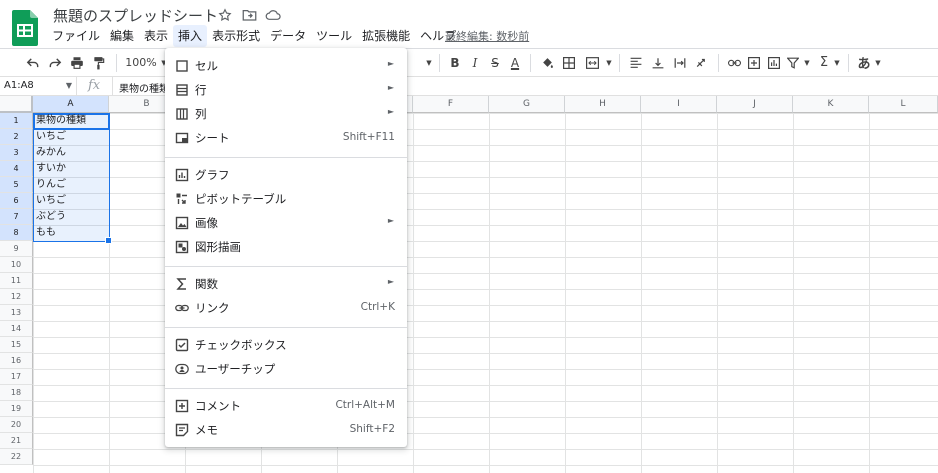 This screenshot has height=473, width=938. I want to click on cell-a1: 果物の種類, so click(61, 121).